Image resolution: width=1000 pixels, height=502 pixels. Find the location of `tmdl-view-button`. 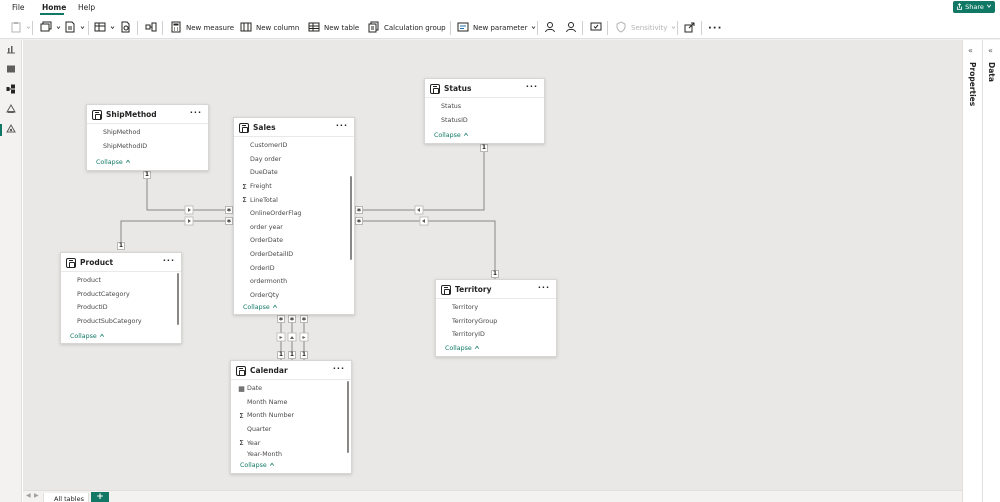

tmdl-view-button is located at coordinates (11, 129).